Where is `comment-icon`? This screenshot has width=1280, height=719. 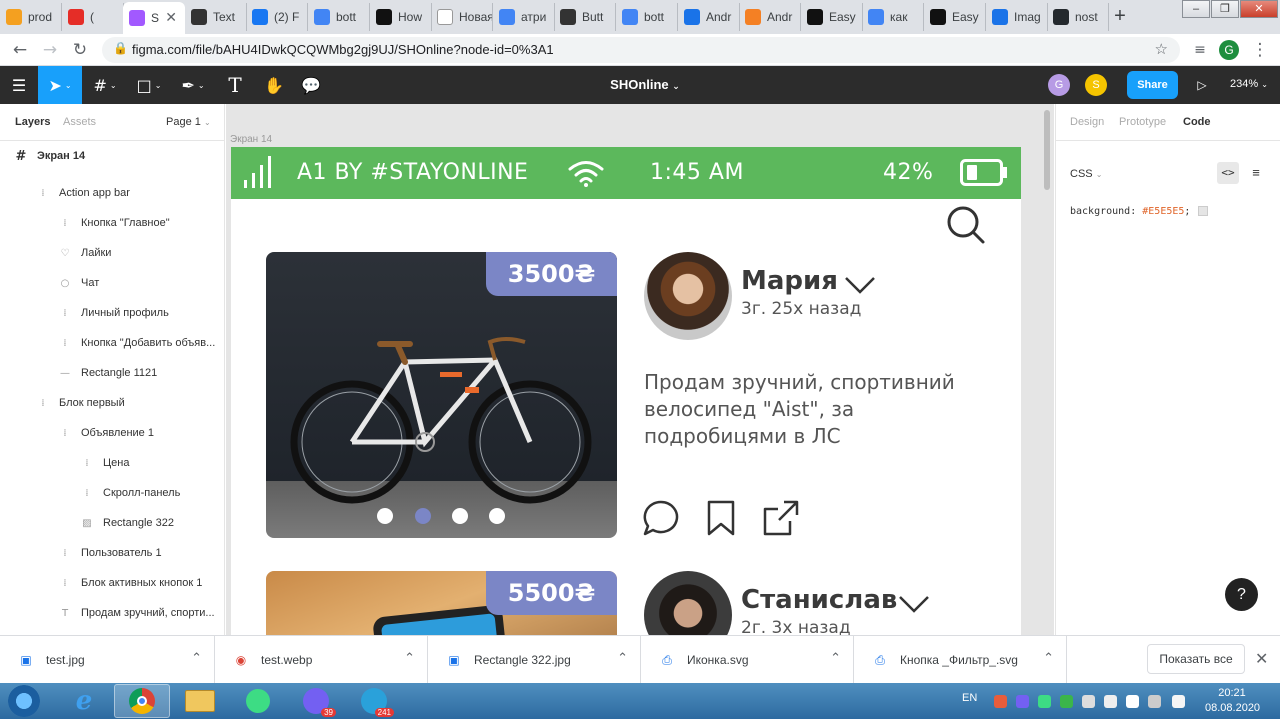 comment-icon is located at coordinates (661, 518).